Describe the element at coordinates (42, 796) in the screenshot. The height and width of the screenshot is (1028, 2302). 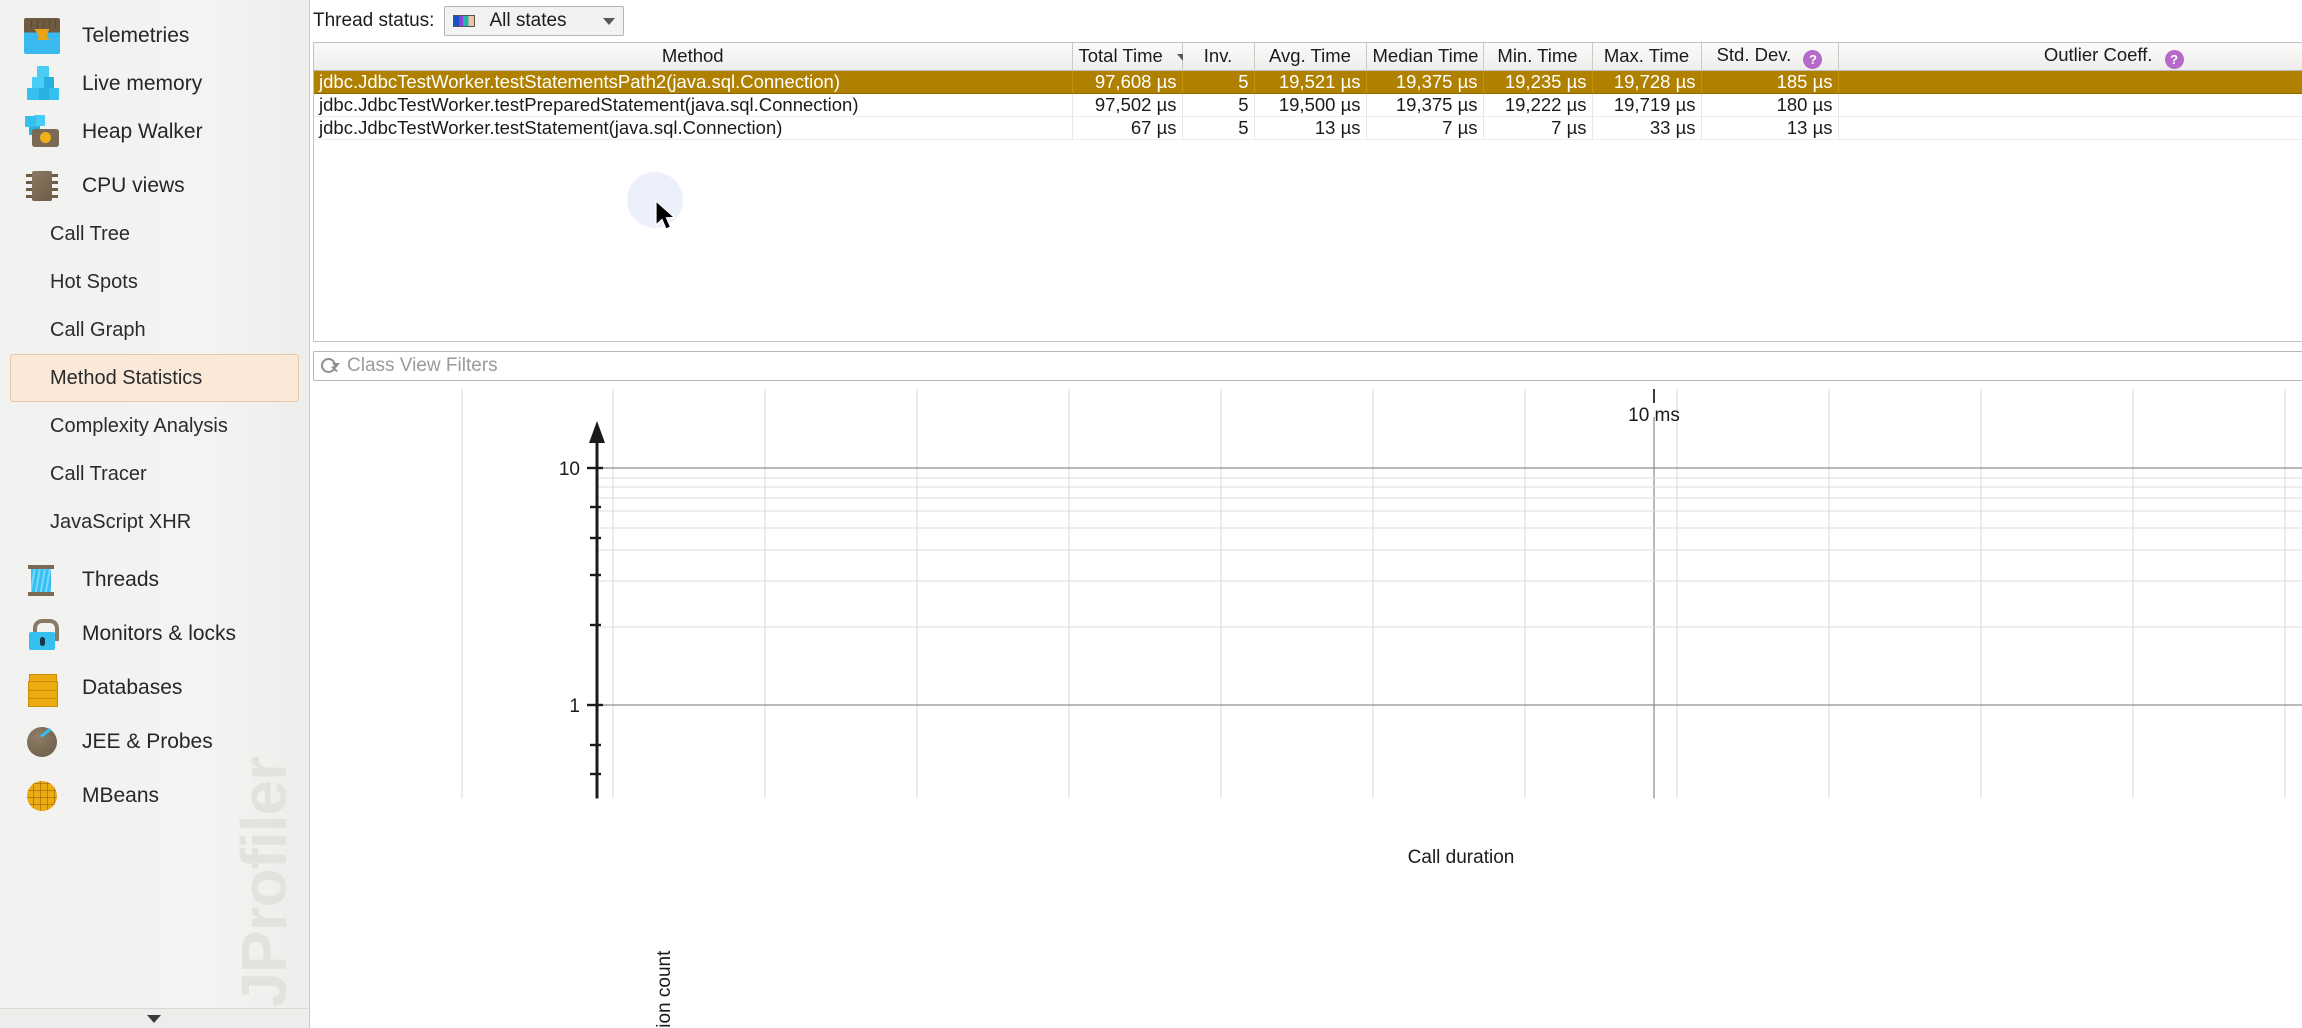
I see `mbeans-icon` at that location.